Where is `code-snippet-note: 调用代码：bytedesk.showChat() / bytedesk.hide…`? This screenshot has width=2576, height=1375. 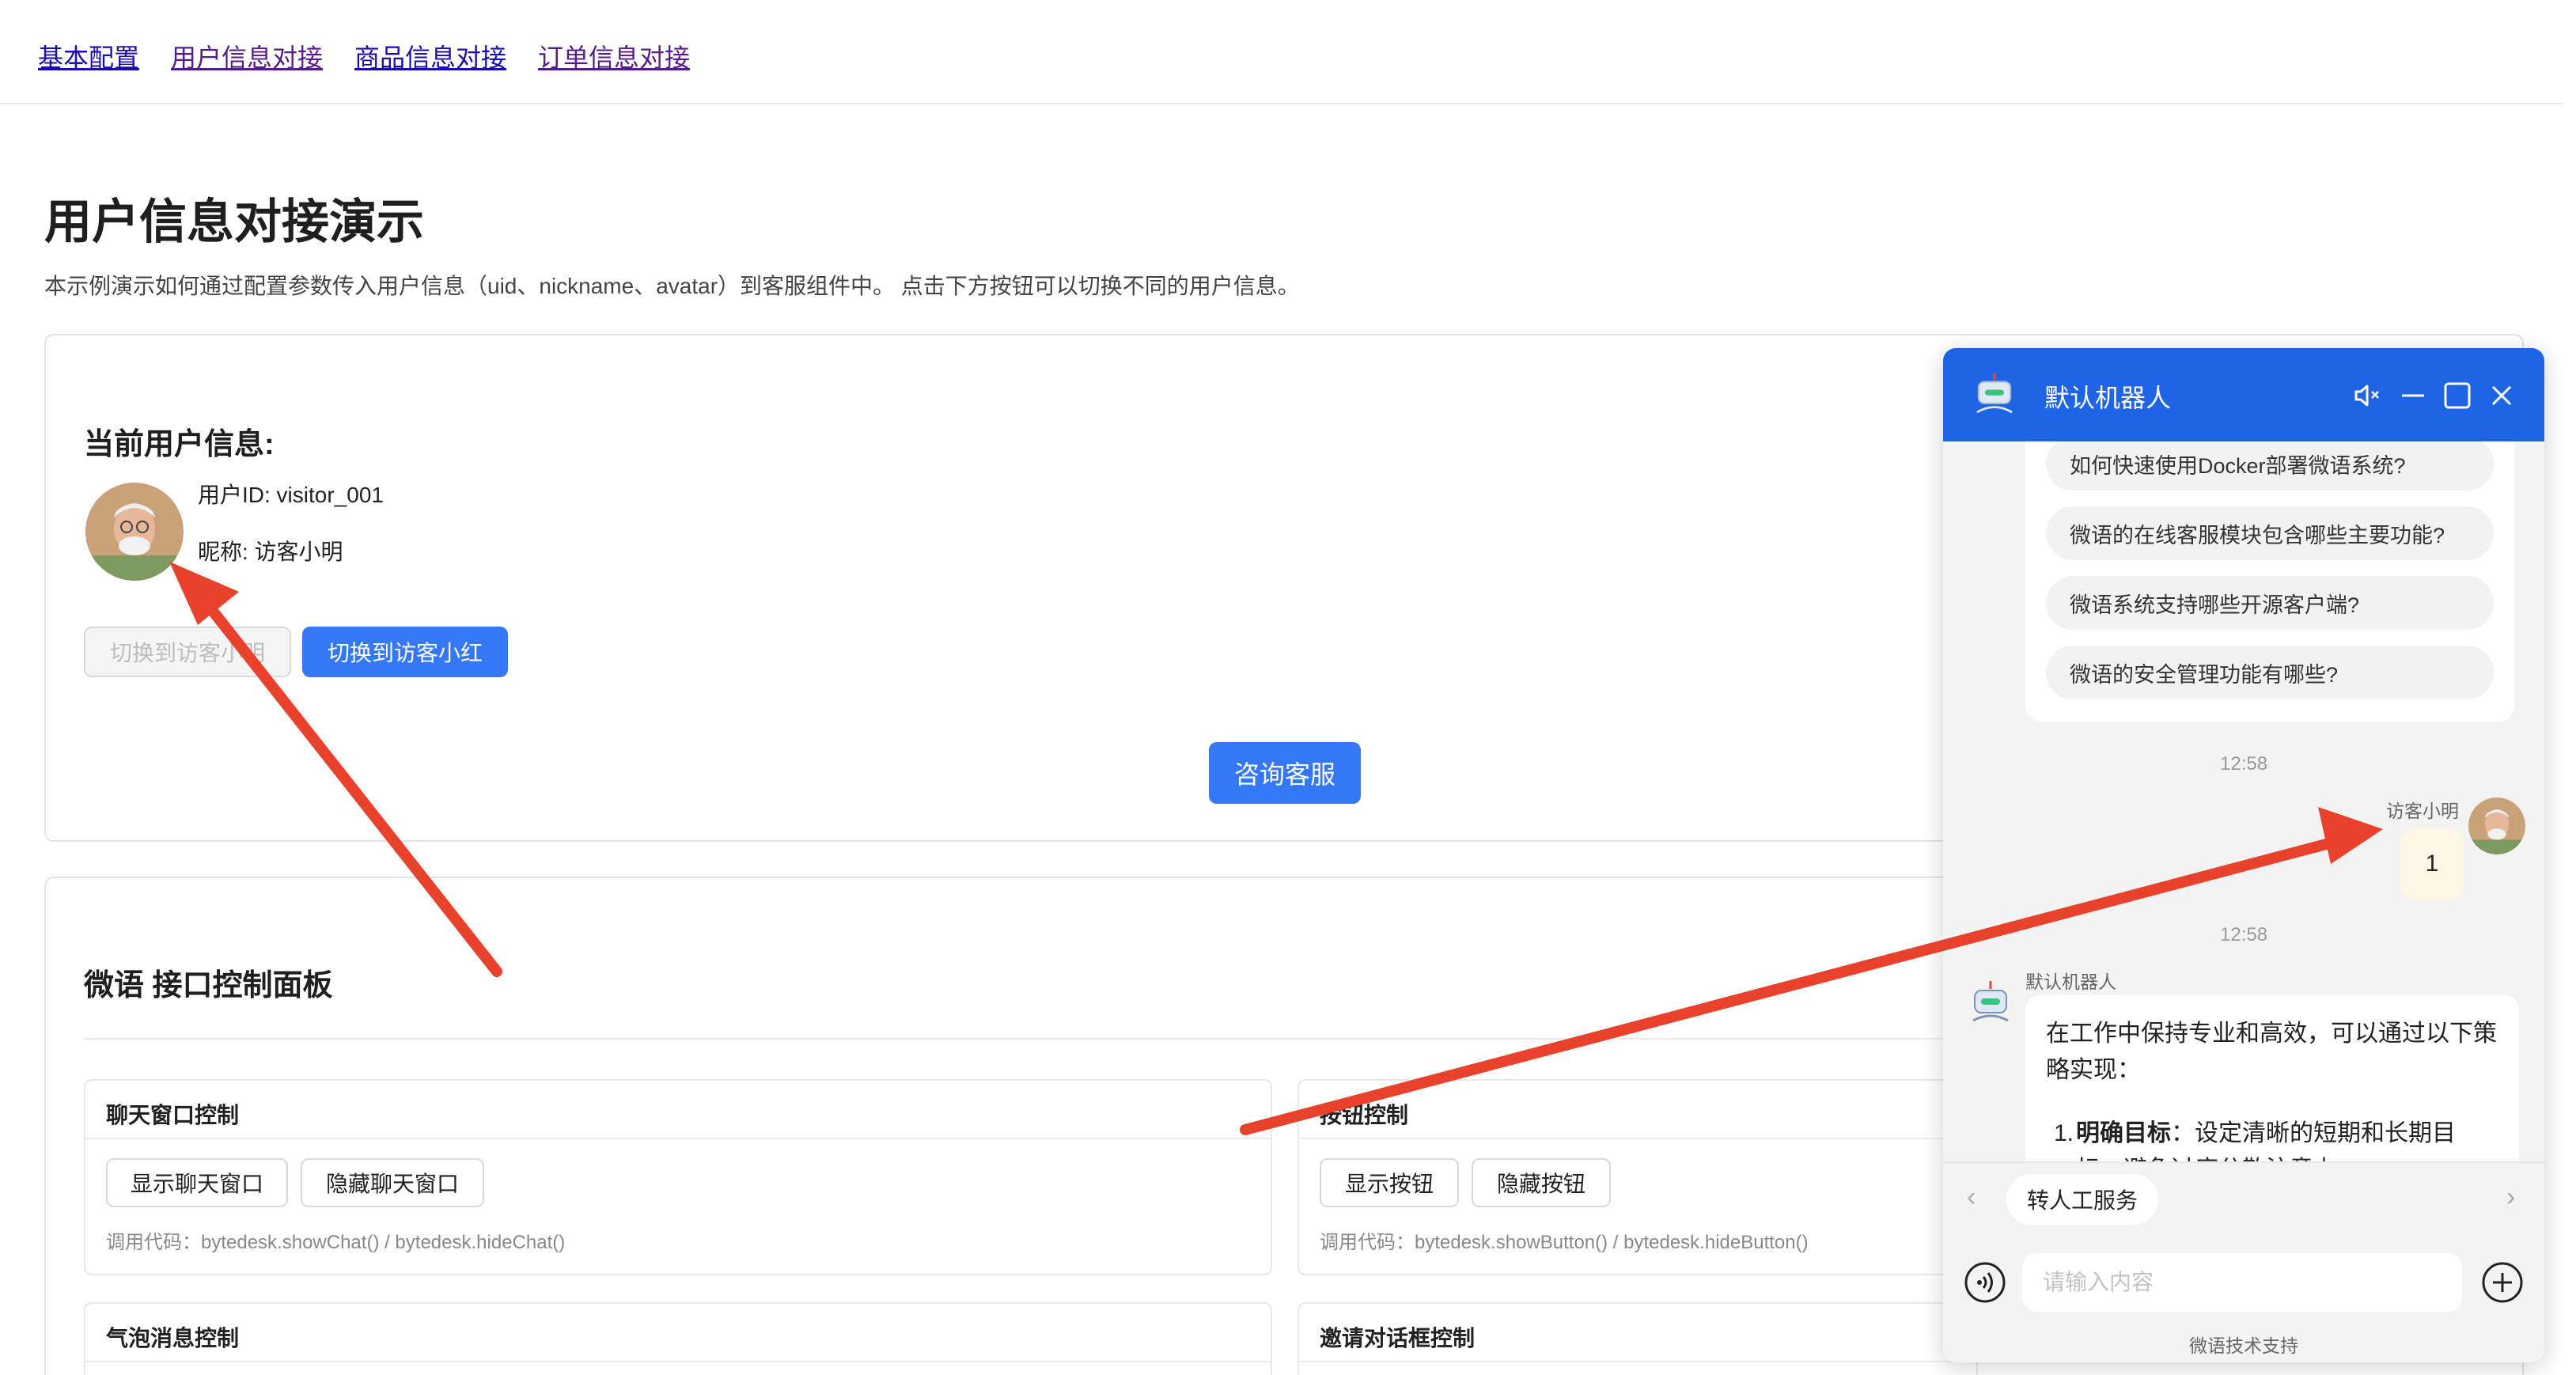
code-snippet-note: 调用代码：bytedesk.showChat() / bytedesk.hide… is located at coordinates (335, 1240).